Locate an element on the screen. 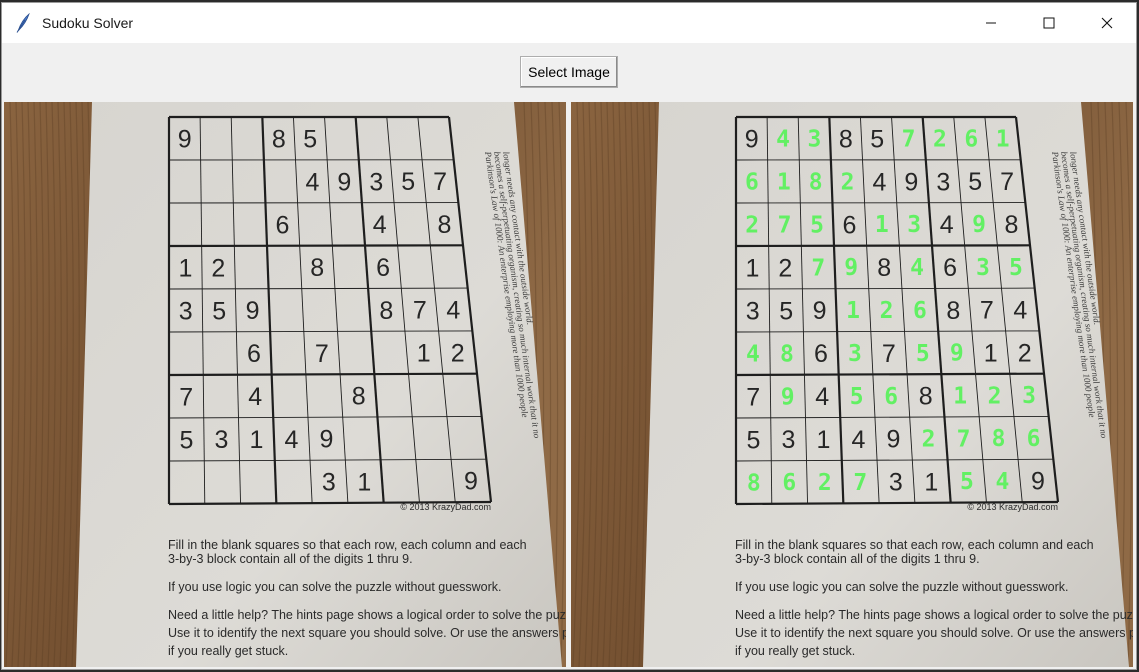 The image size is (1139, 672). minimize-icon is located at coordinates (991, 23).